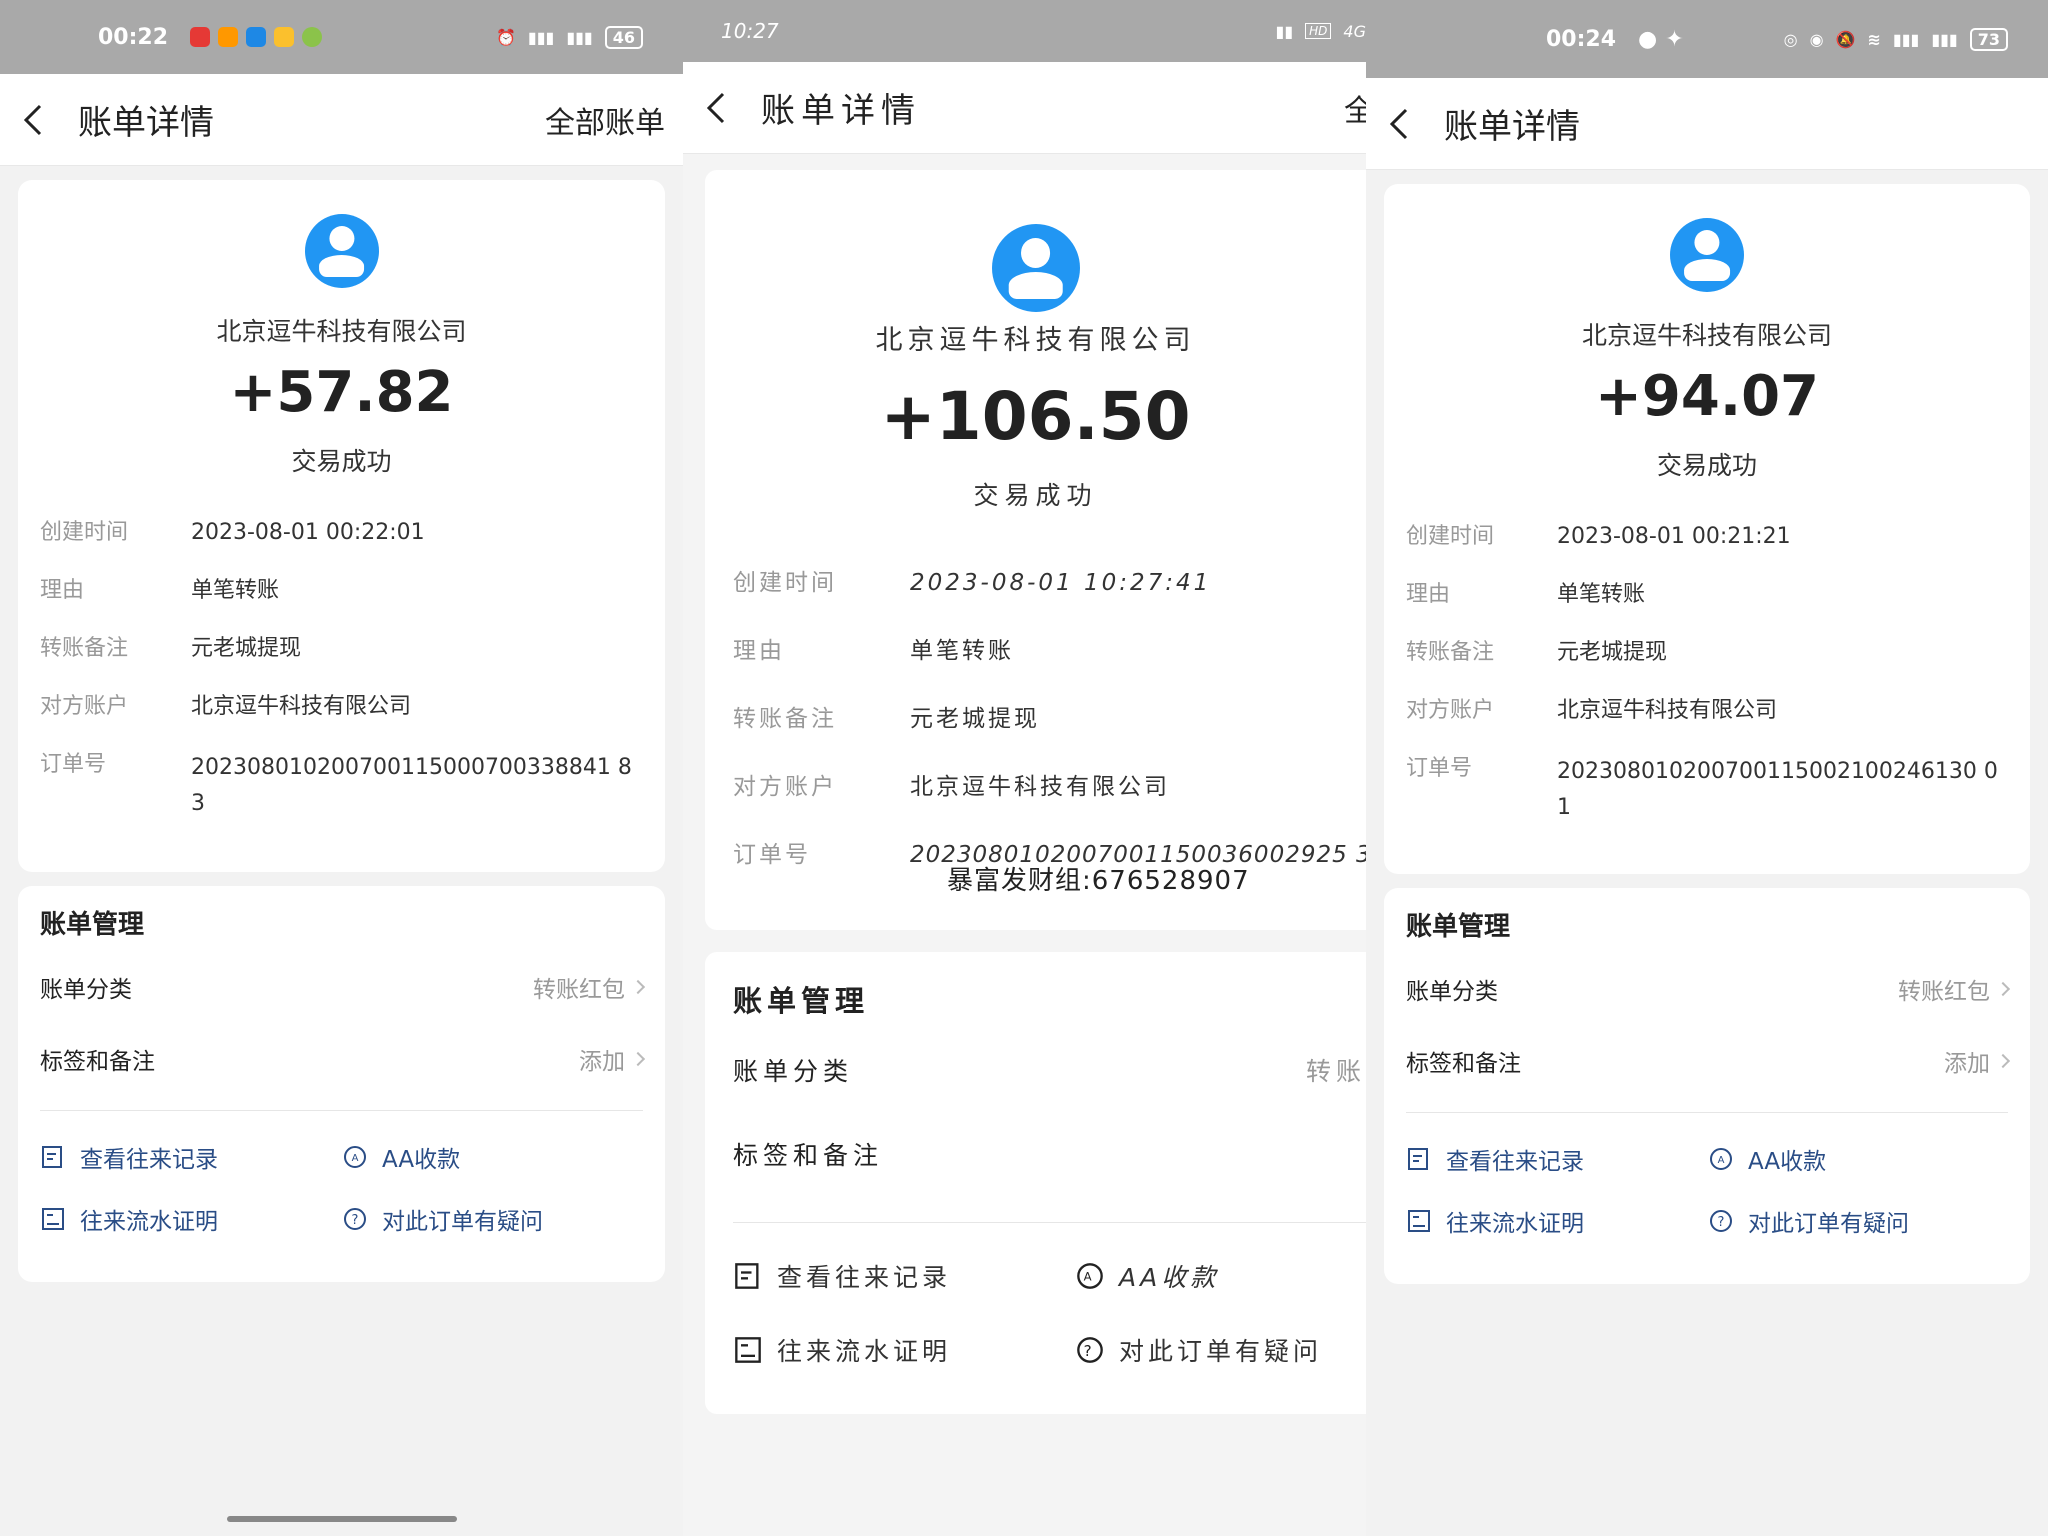 This screenshot has height=1536, width=2048. What do you see at coordinates (1024, 31) in the screenshot?
I see `status-bar: 10:27 ▮▮ HD 4G` at bounding box center [1024, 31].